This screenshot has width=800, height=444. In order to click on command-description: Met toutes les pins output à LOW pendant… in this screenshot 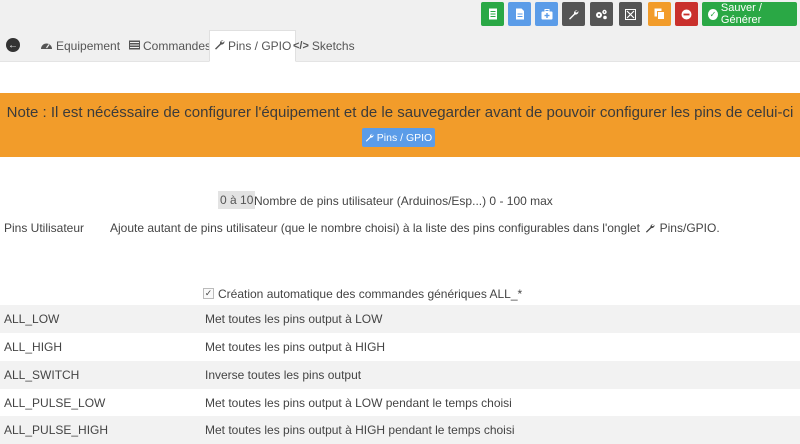, I will do `click(358, 403)`.